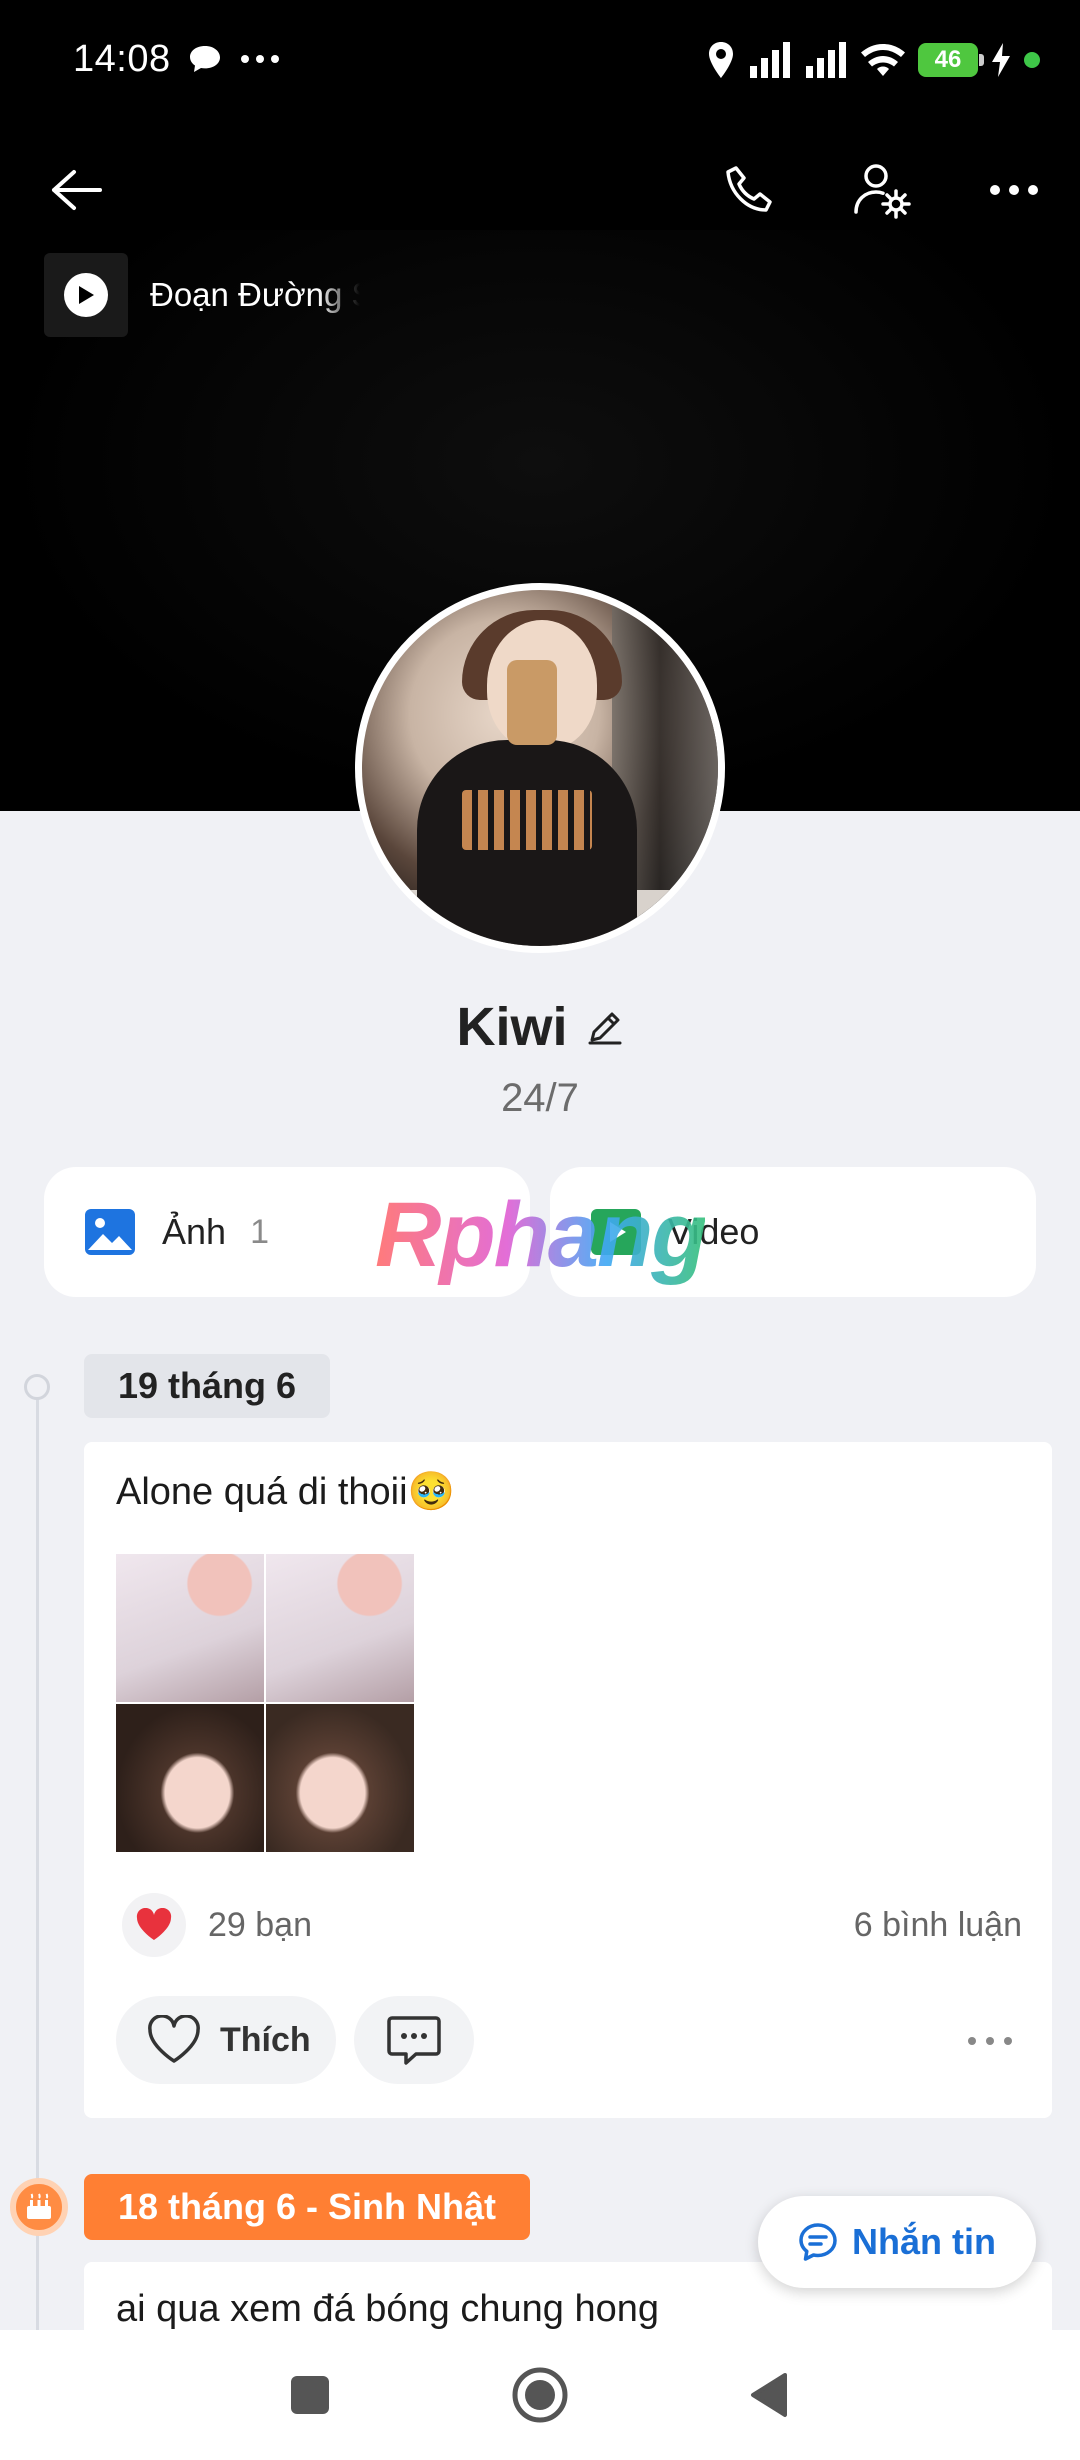  Describe the element at coordinates (951, 60) in the screenshot. I see `battery-indicator: 46` at that location.